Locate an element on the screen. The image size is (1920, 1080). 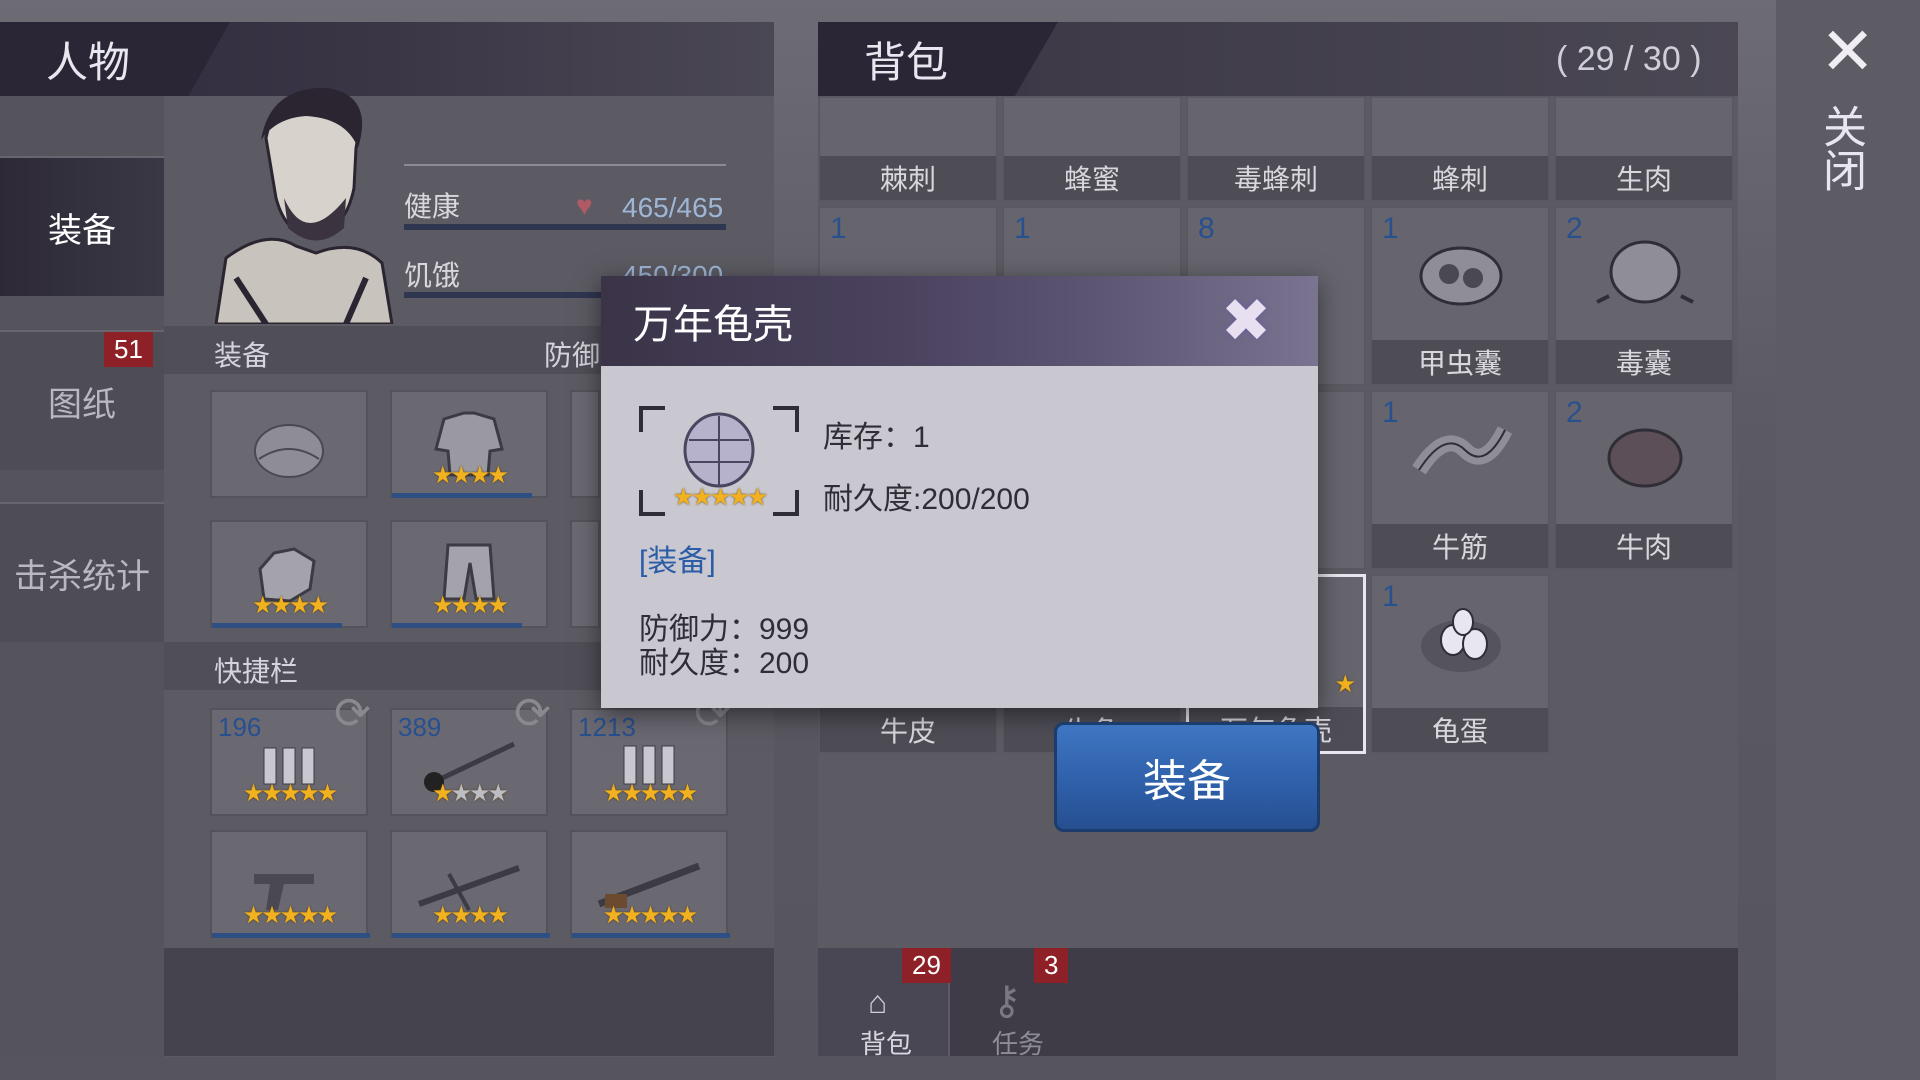
quickbar-slot-4: ★★★★★ is located at coordinates (290, 884).